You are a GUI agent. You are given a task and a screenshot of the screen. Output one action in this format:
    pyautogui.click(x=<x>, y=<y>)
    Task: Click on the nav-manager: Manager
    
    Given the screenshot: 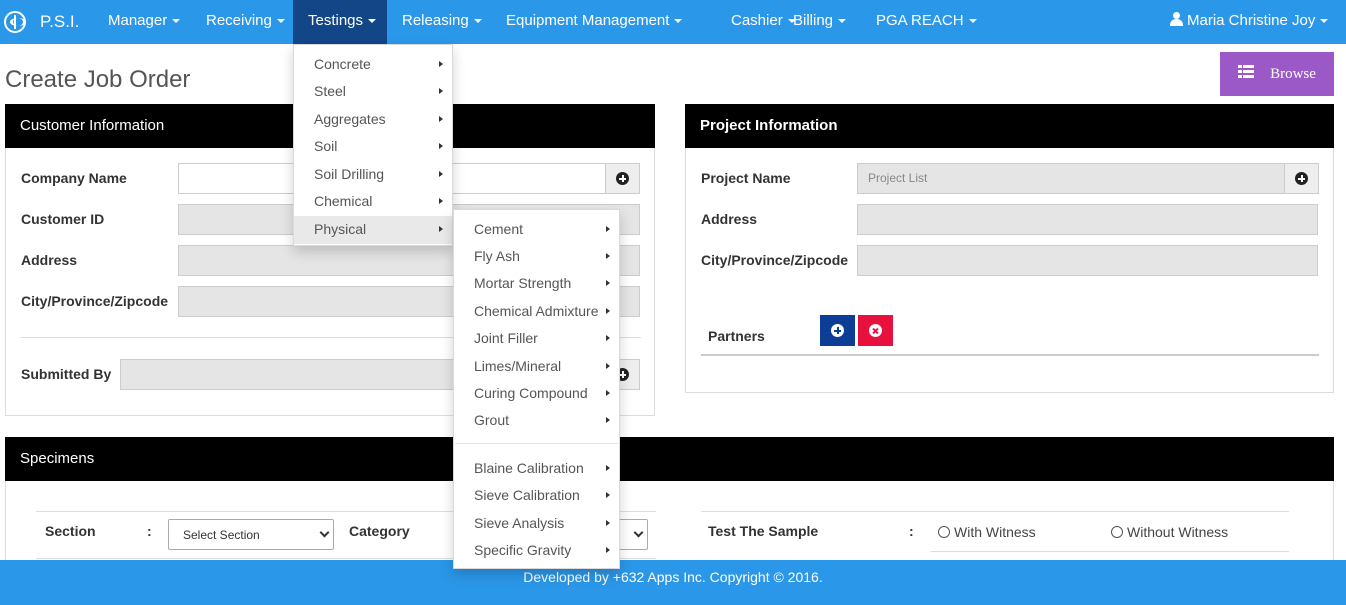 What is the action you would take?
    pyautogui.click(x=144, y=22)
    